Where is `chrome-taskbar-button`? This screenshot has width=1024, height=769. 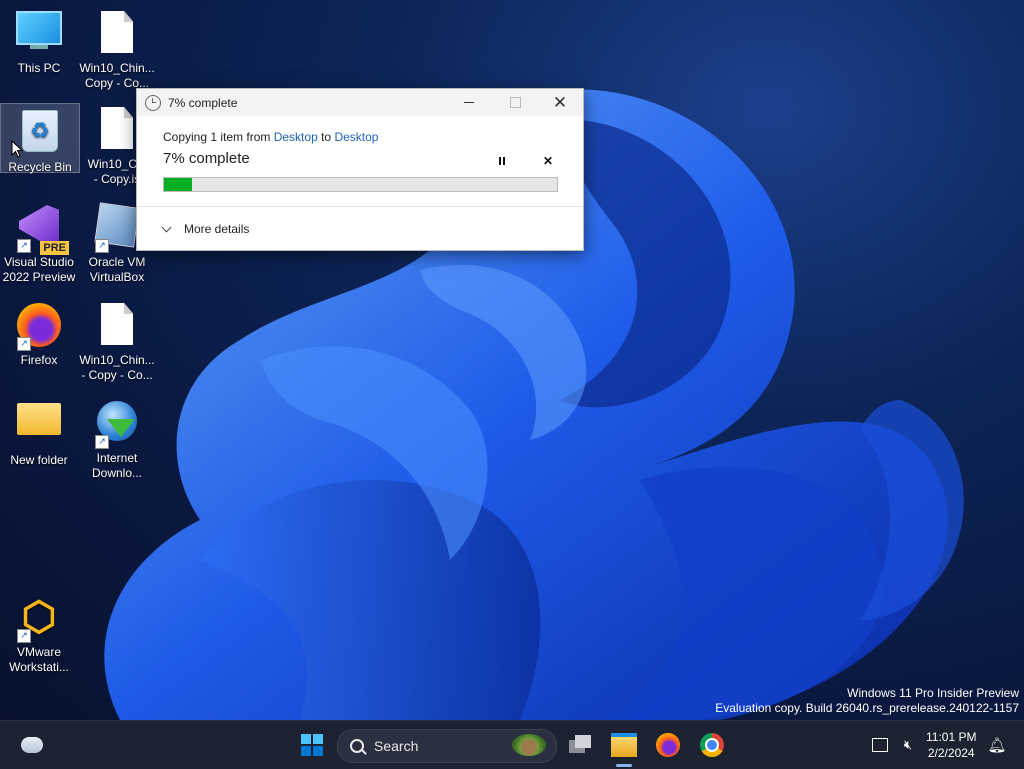 chrome-taskbar-button is located at coordinates (712, 745).